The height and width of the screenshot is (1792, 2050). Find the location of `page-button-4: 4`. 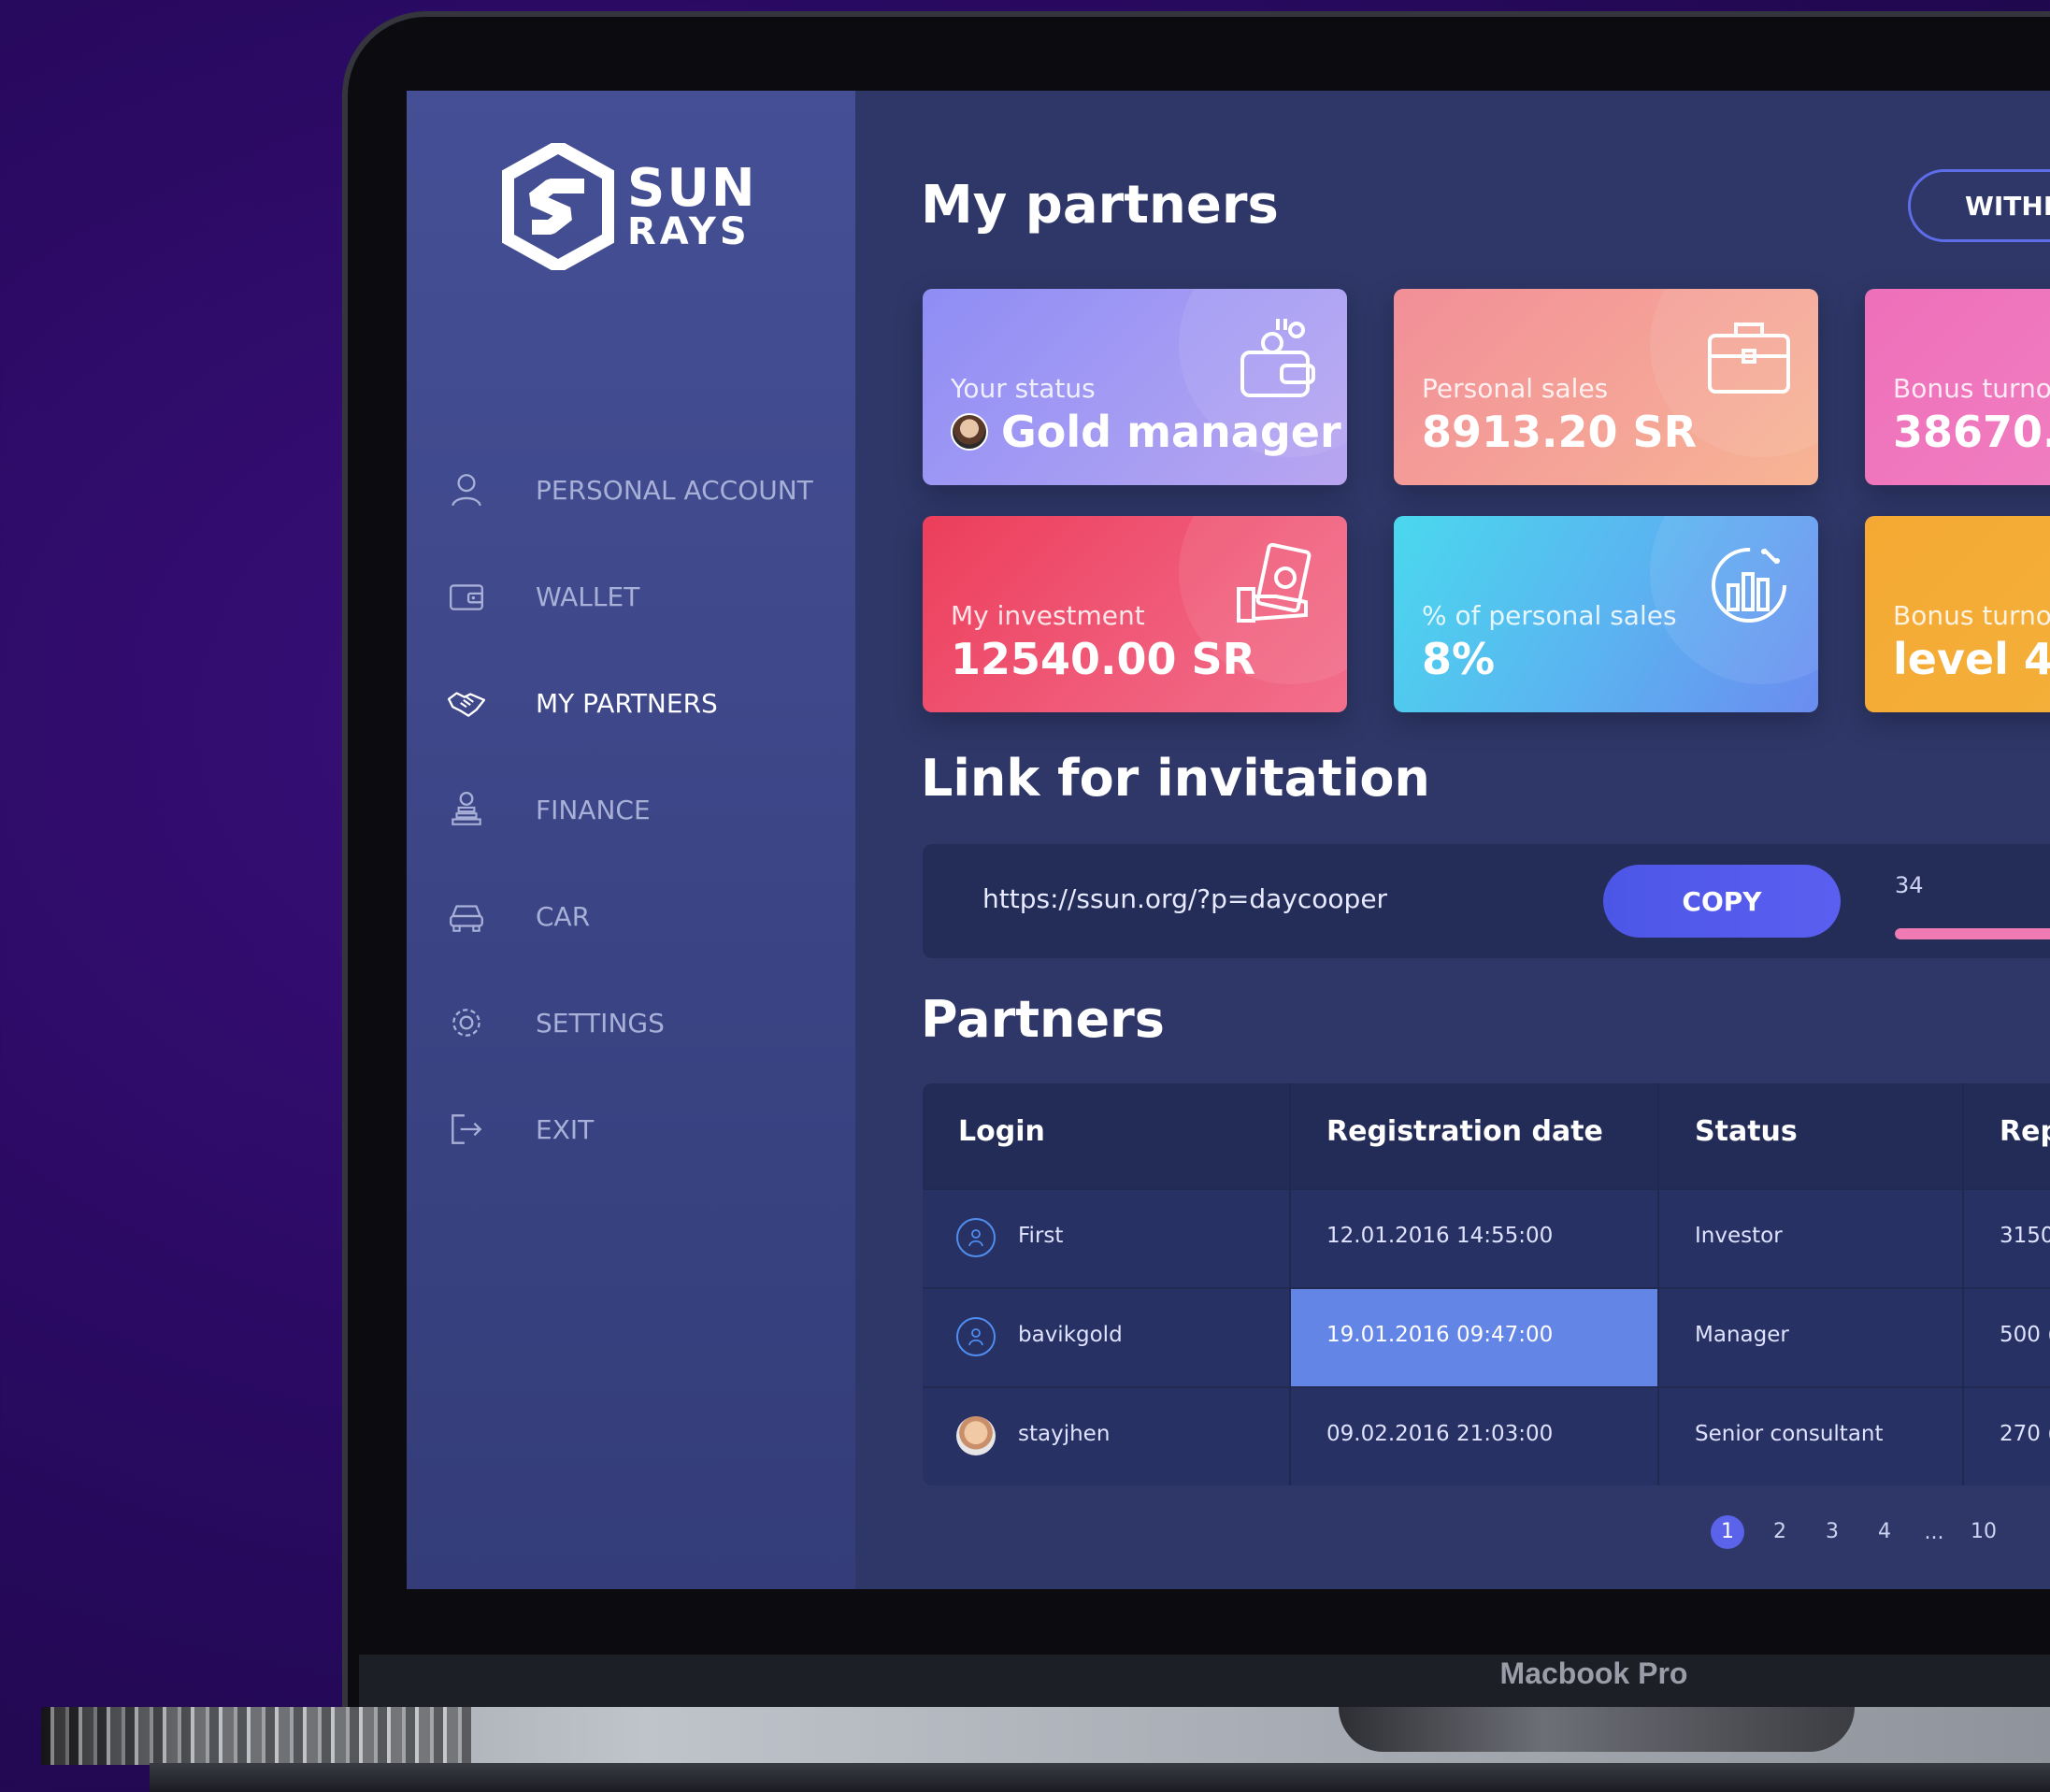

page-button-4: 4 is located at coordinates (1884, 1532).